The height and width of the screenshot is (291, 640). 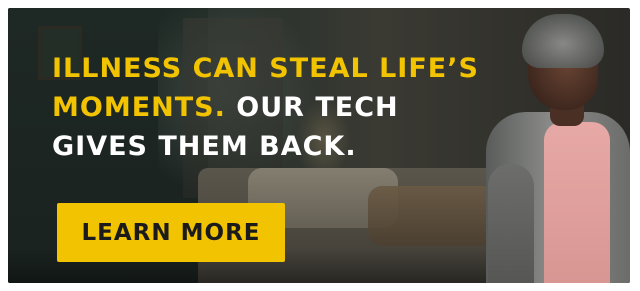 I want to click on headline-line-1: ILLNESS CAN STEAL LIFE’S, so click(x=265, y=68).